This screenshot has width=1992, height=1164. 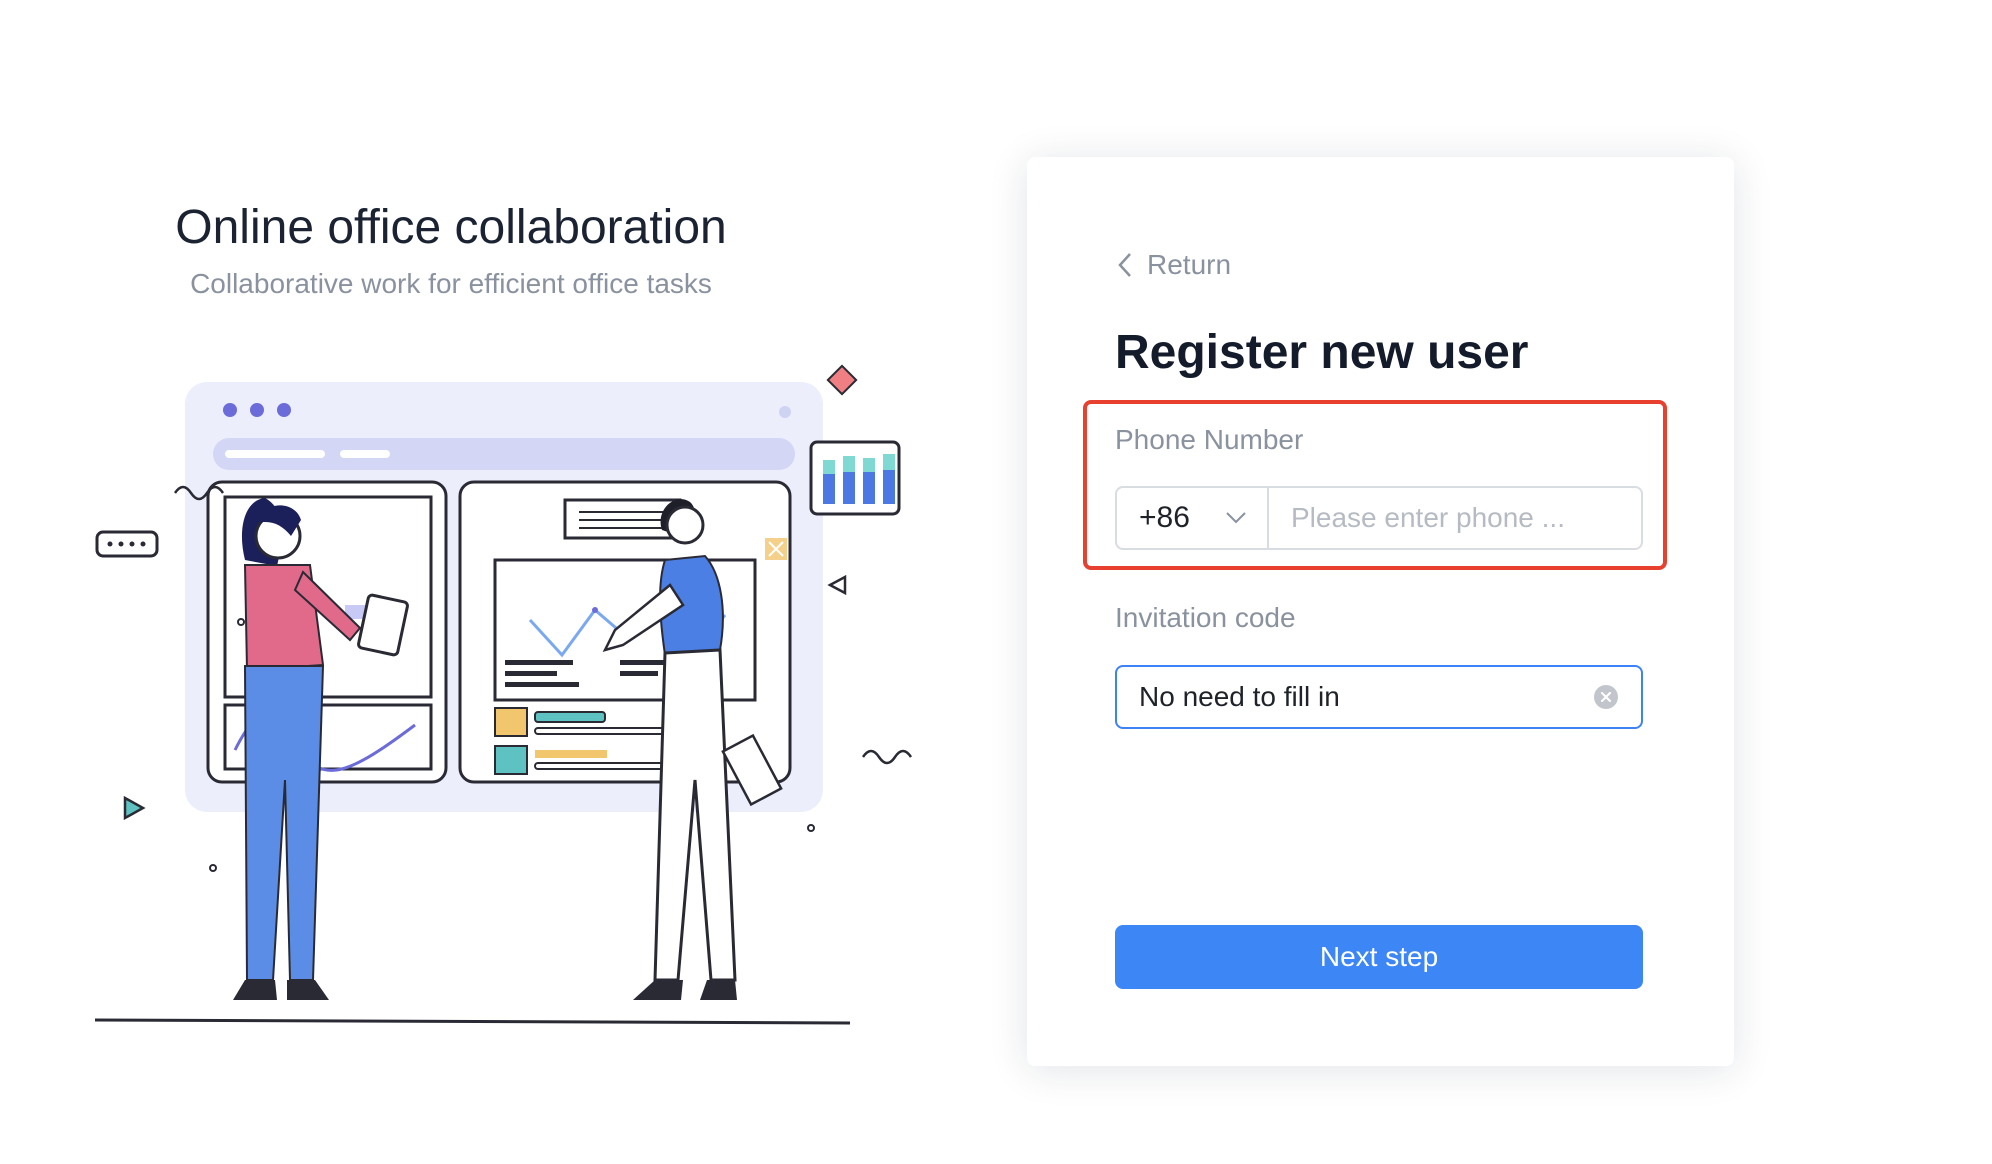 What do you see at coordinates (1379, 957) in the screenshot?
I see `next-step-button: Next step` at bounding box center [1379, 957].